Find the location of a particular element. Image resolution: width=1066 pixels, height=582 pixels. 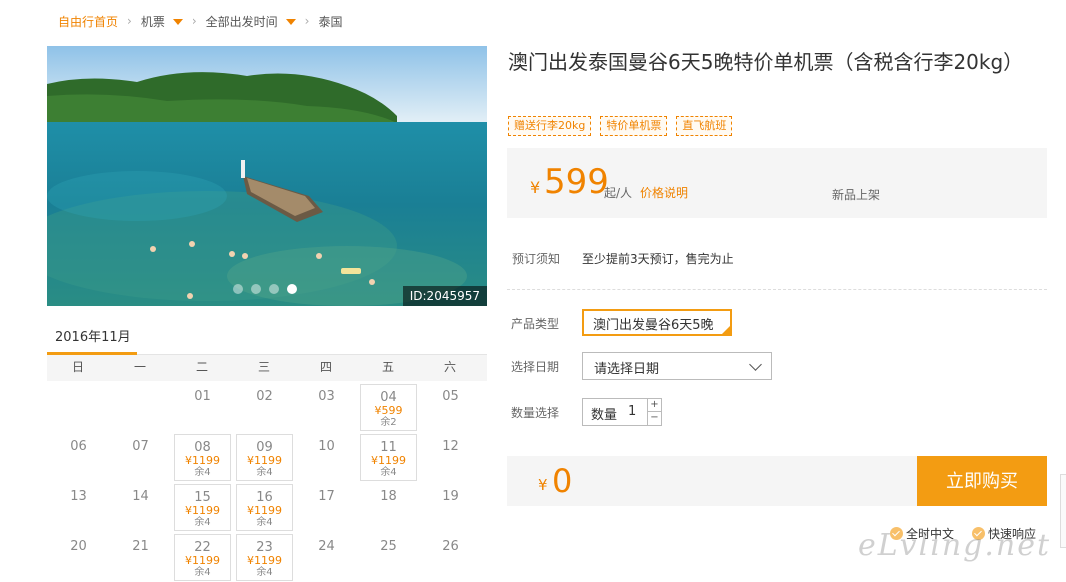

total-price-panel: ¥ 0 is located at coordinates (712, 481).